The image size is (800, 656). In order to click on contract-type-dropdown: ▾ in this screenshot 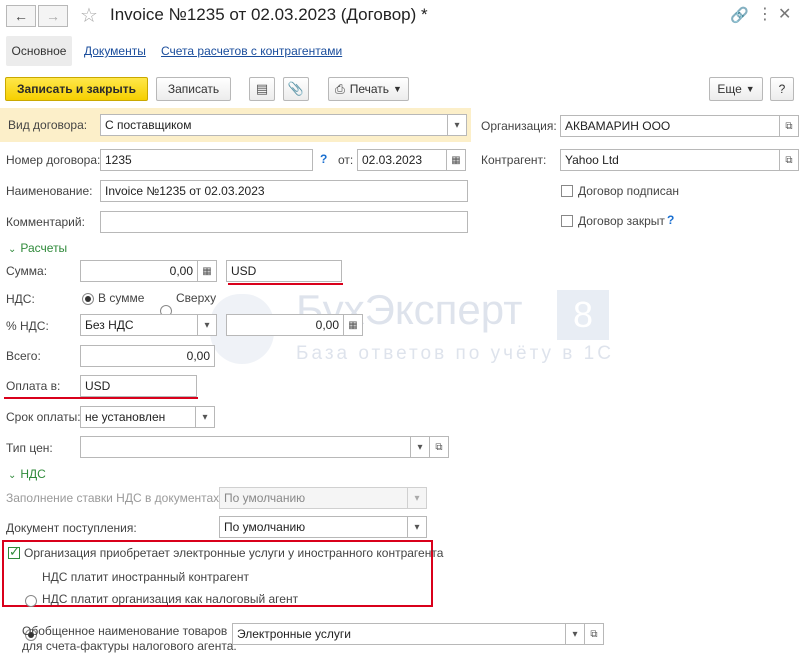, I will do `click(457, 125)`.